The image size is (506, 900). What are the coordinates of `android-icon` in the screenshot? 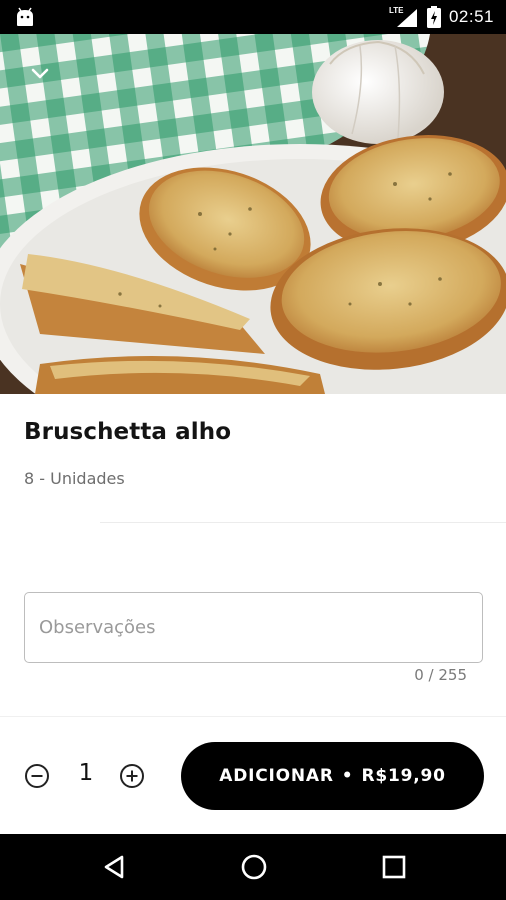 It's located at (25, 16).